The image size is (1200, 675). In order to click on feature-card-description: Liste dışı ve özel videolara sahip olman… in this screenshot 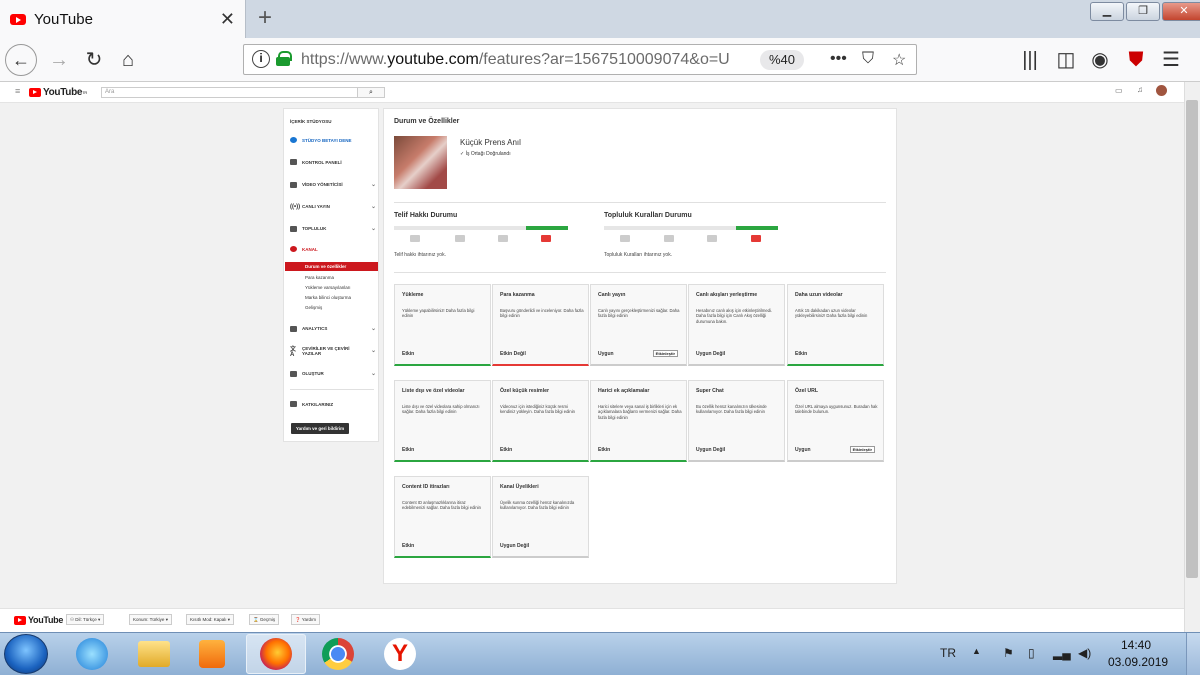, I will do `click(444, 409)`.